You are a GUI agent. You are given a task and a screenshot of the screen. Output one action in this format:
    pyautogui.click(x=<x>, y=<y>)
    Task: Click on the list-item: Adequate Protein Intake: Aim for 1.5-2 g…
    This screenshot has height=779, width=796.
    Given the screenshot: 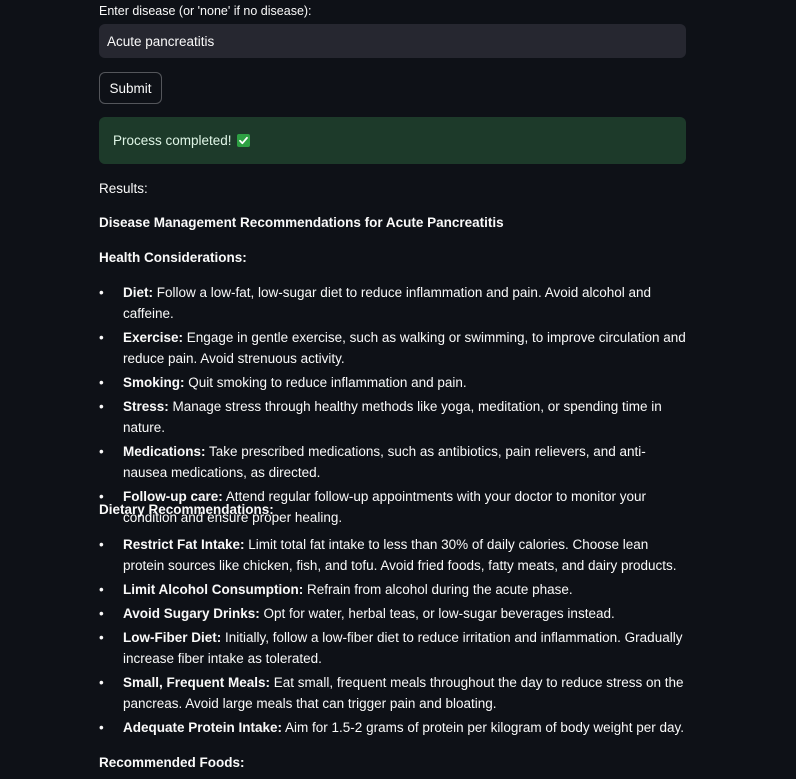 What is the action you would take?
    pyautogui.click(x=392, y=727)
    